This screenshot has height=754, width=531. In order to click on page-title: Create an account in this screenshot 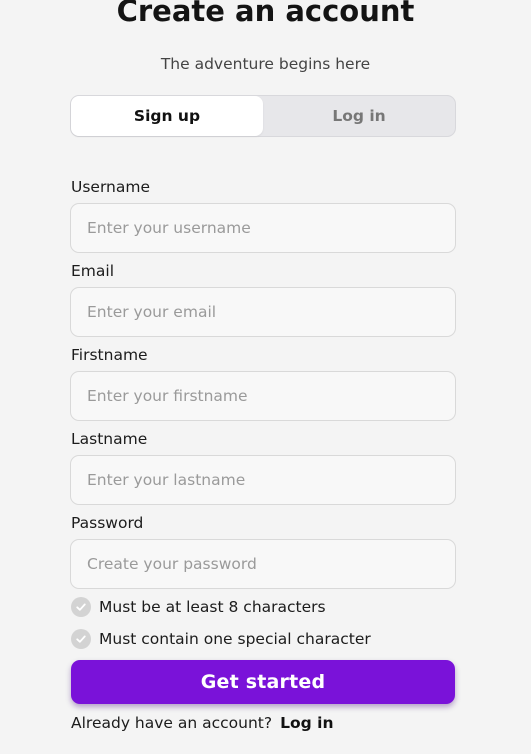, I will do `click(265, 14)`.